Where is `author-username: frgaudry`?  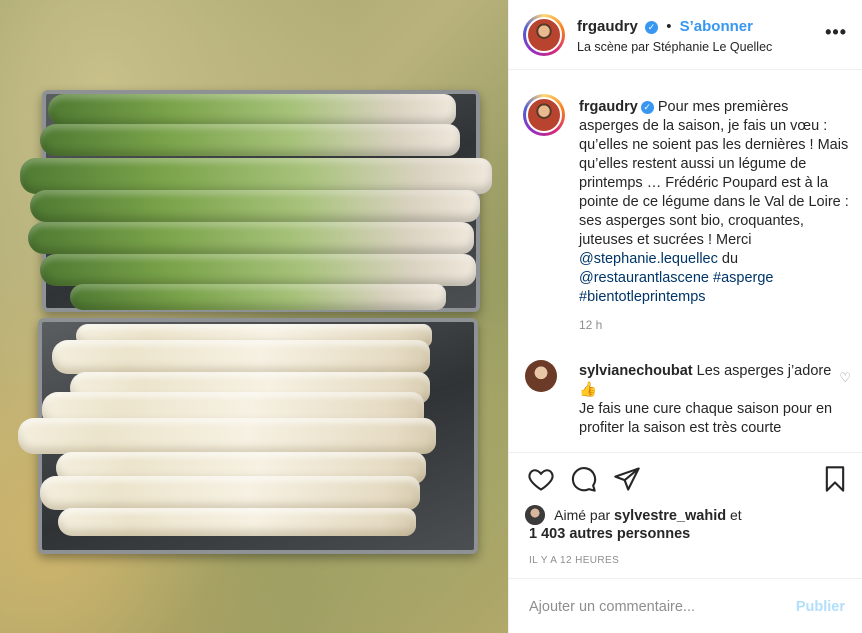 author-username: frgaudry is located at coordinates (607, 26).